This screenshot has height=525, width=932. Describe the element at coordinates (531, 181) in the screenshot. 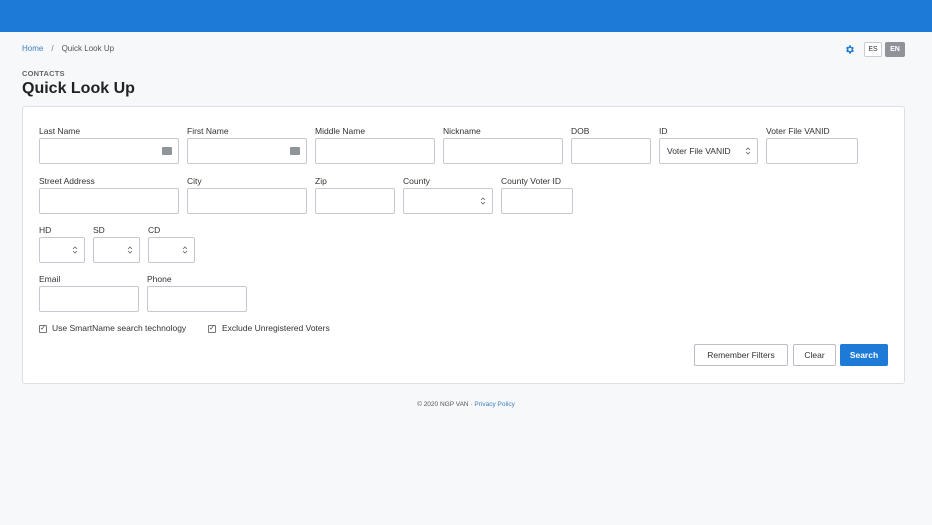

I see `county-voter-id-label: County Voter ID` at that location.